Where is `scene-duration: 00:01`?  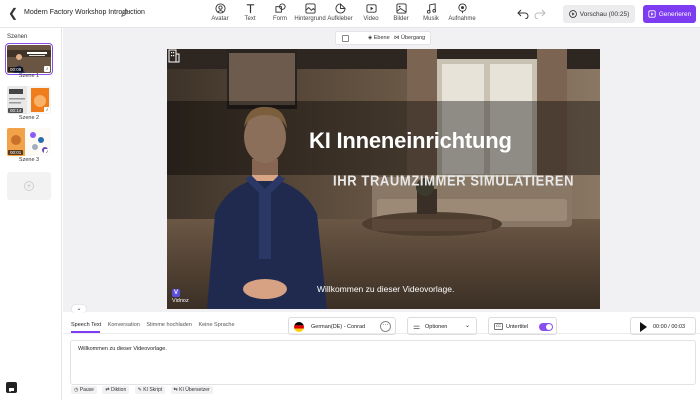
scene-duration: 00:01 is located at coordinates (16, 152).